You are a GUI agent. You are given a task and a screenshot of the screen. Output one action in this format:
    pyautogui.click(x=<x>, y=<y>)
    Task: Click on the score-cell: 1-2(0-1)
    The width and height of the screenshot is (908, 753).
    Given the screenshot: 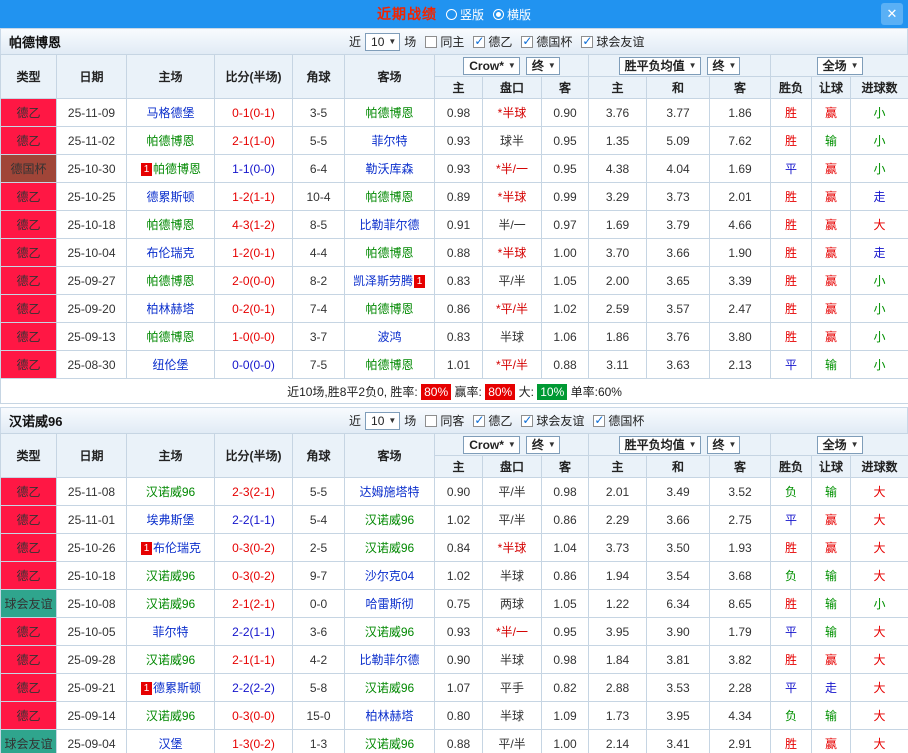 What is the action you would take?
    pyautogui.click(x=253, y=252)
    